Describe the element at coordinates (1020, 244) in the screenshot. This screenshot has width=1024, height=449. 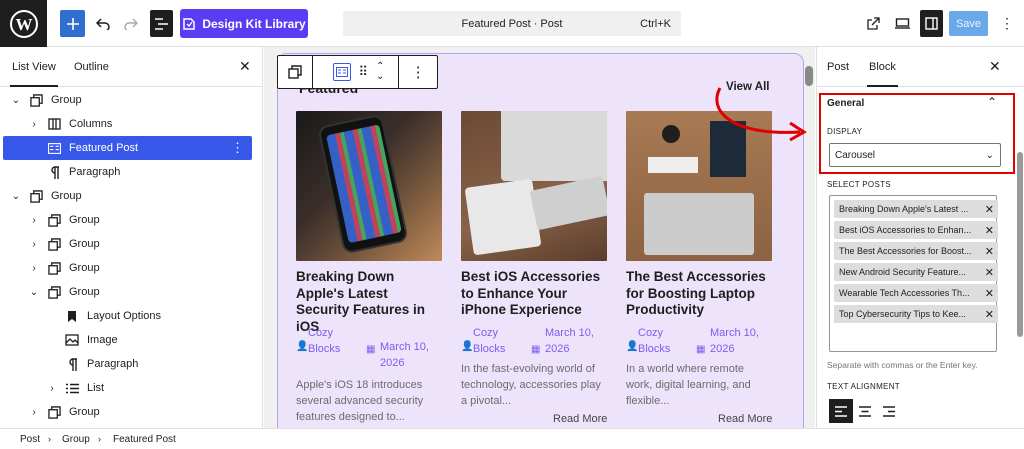
I see `sidebar-scrollbar` at that location.